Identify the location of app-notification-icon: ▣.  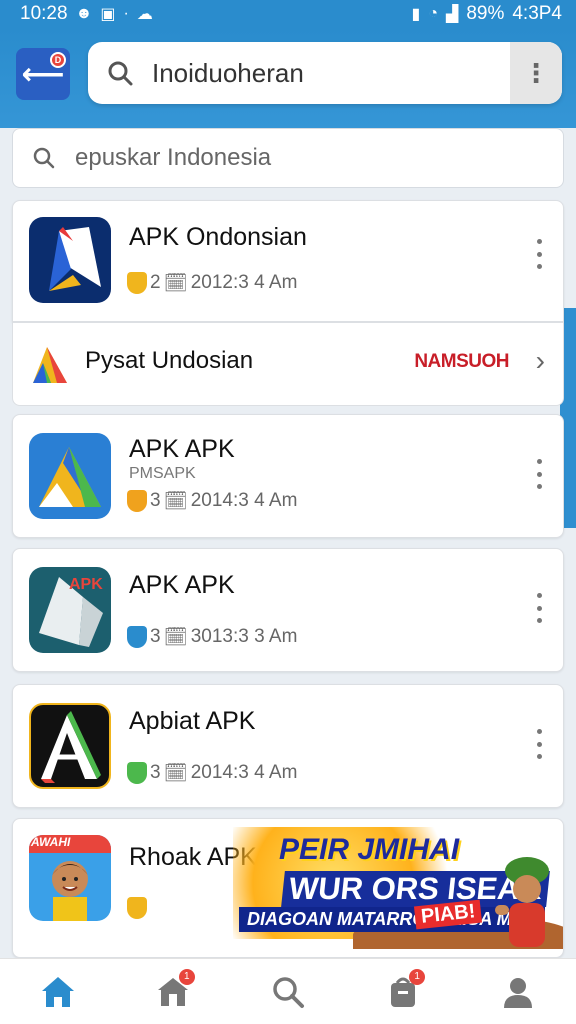
(108, 14).